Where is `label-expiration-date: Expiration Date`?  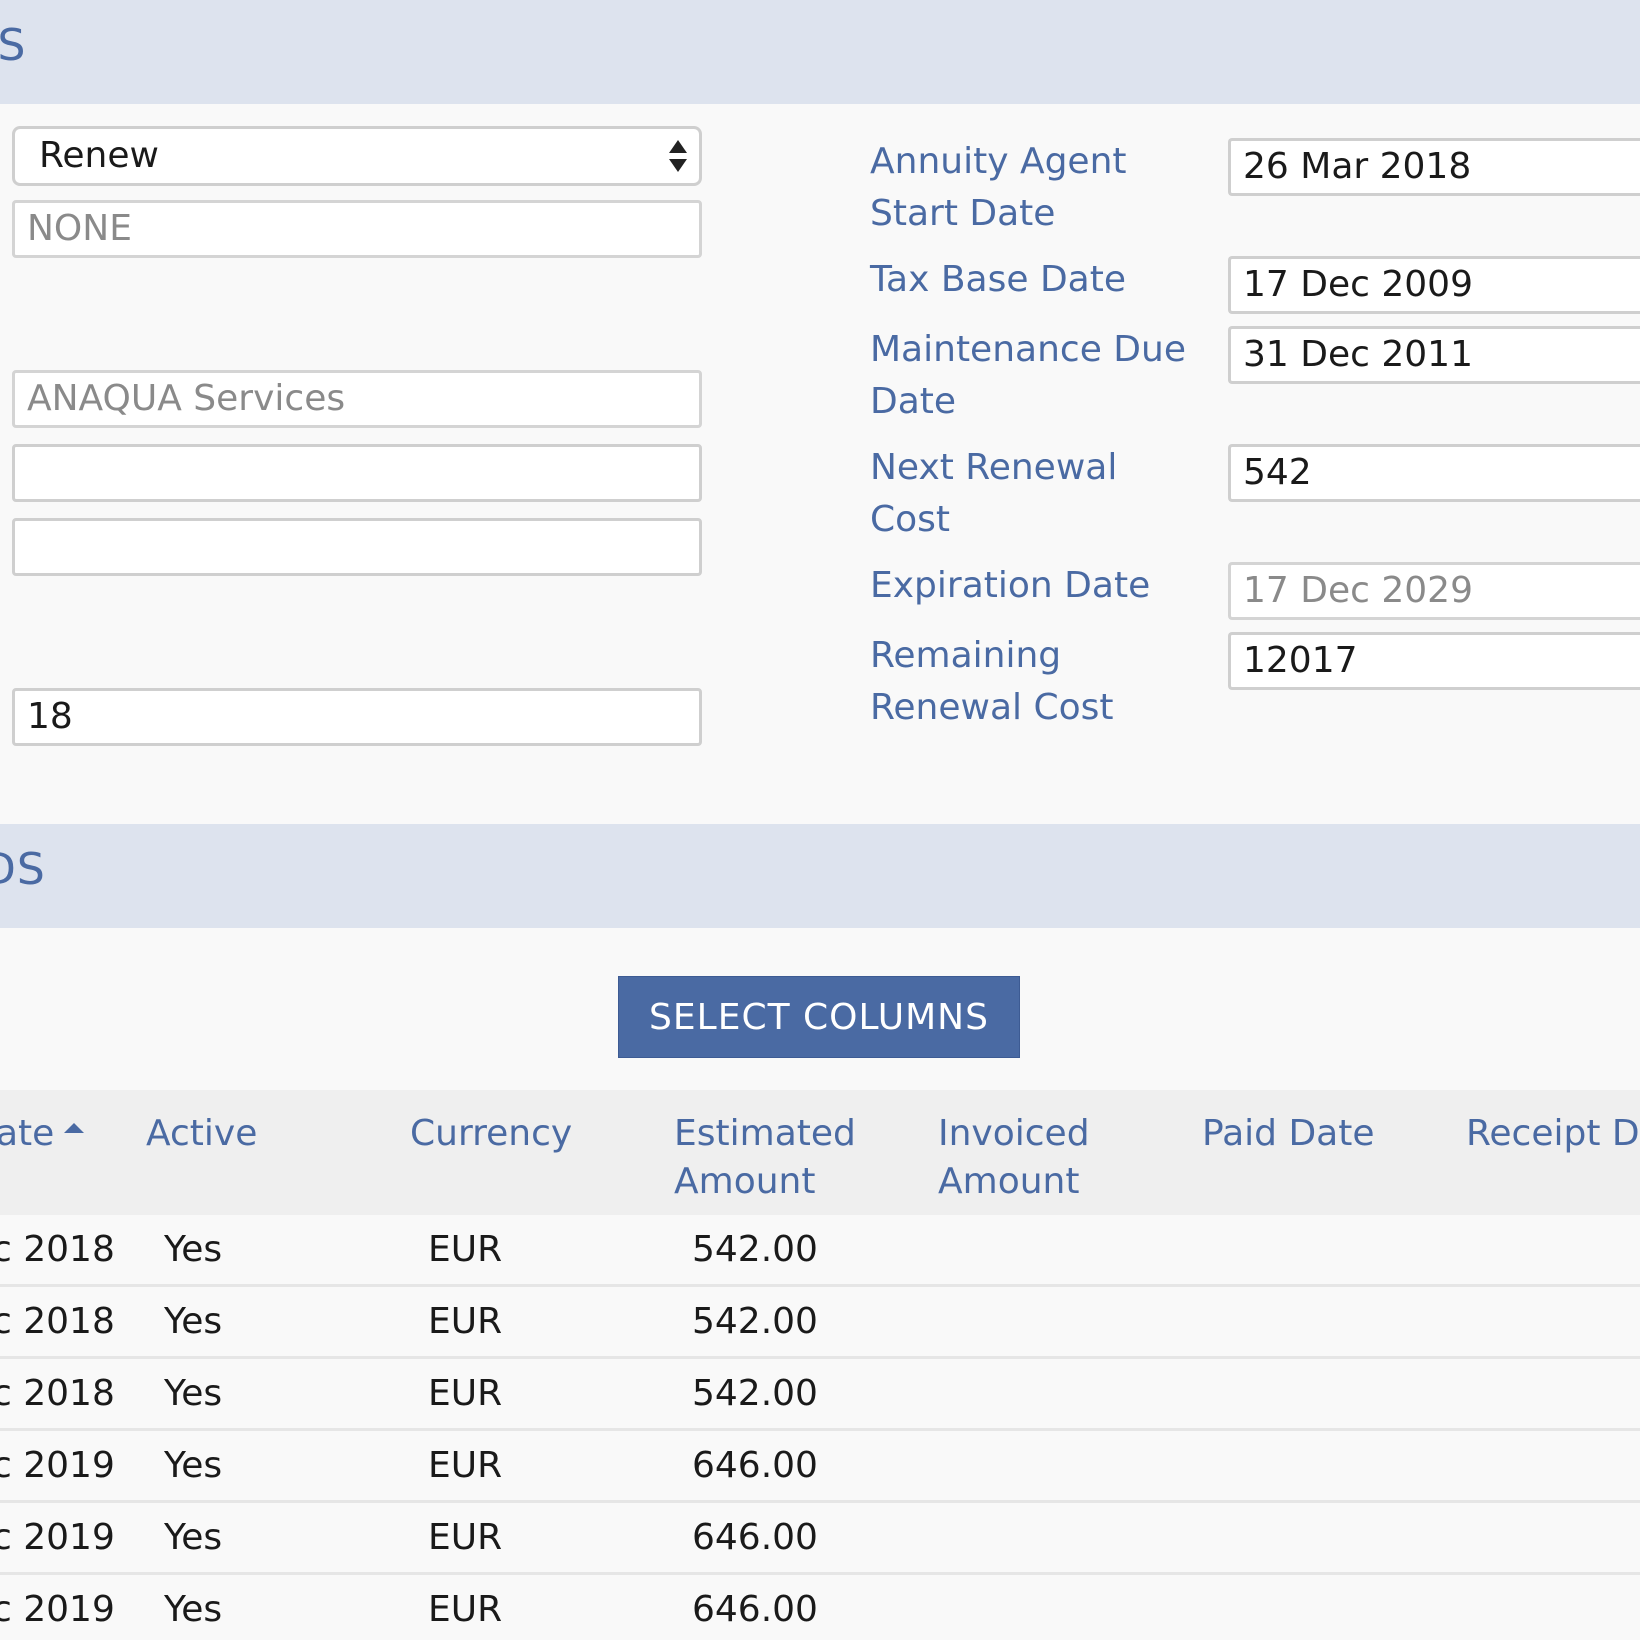
label-expiration-date: Expiration Date is located at coordinates (1010, 585).